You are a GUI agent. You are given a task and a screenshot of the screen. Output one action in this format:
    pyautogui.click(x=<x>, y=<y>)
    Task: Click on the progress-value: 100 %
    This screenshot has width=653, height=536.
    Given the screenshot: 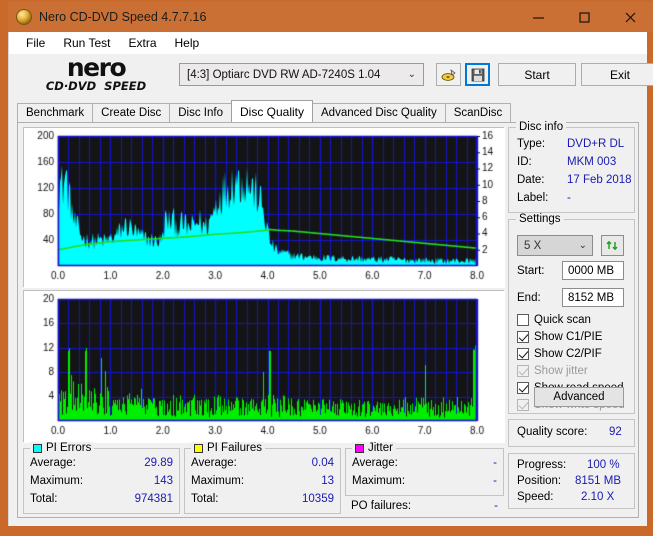 What is the action you would take?
    pyautogui.click(x=603, y=465)
    